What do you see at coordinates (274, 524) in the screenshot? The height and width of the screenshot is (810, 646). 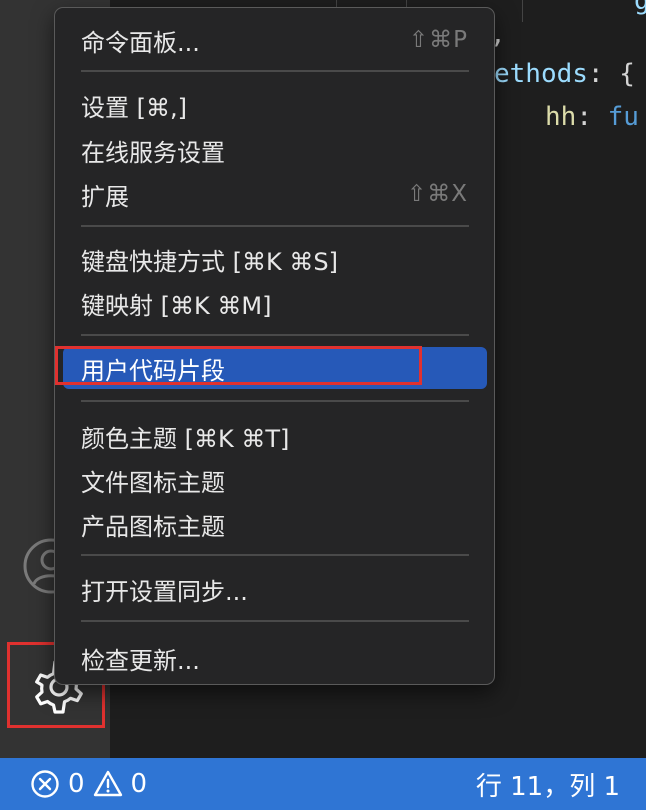 I see `menu-item-product-icon-theme: 产品图标主题` at bounding box center [274, 524].